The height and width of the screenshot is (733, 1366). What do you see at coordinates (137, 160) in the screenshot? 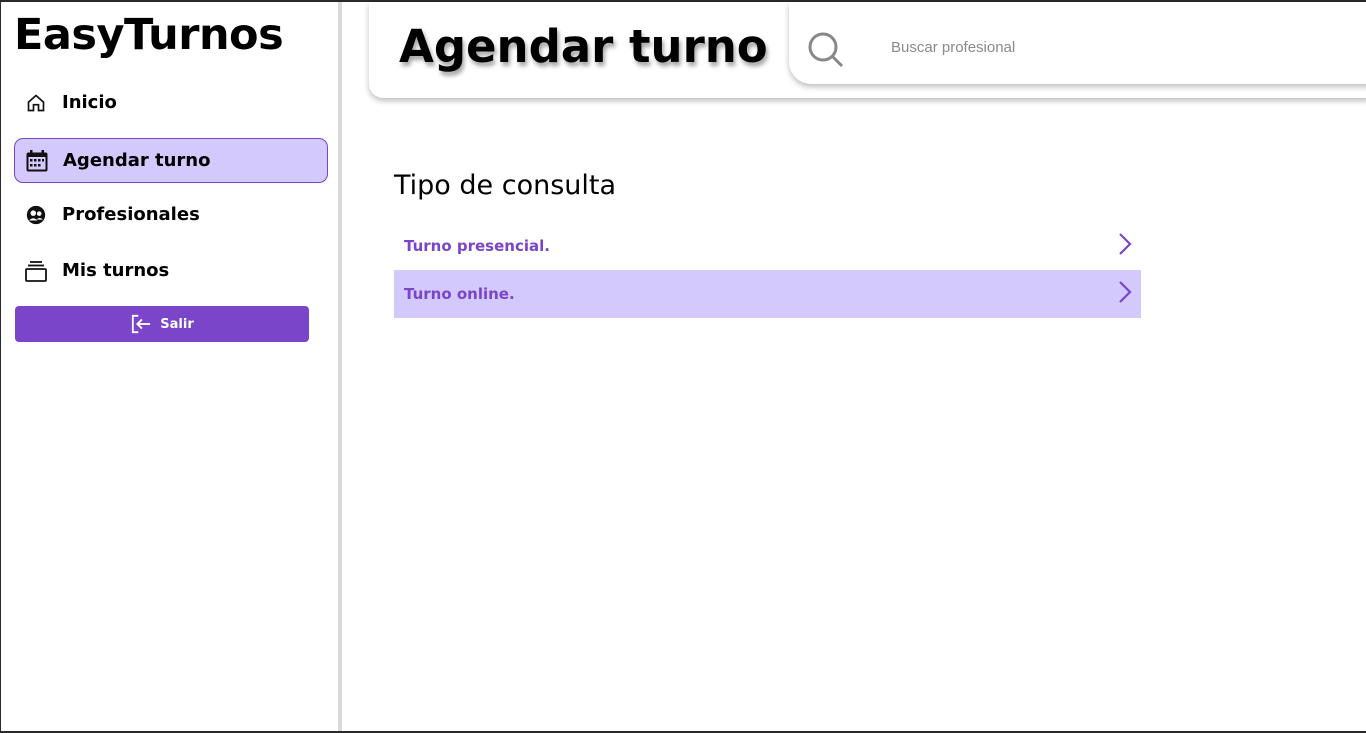
I see `sidebar-item-label: Agendar turno` at bounding box center [137, 160].